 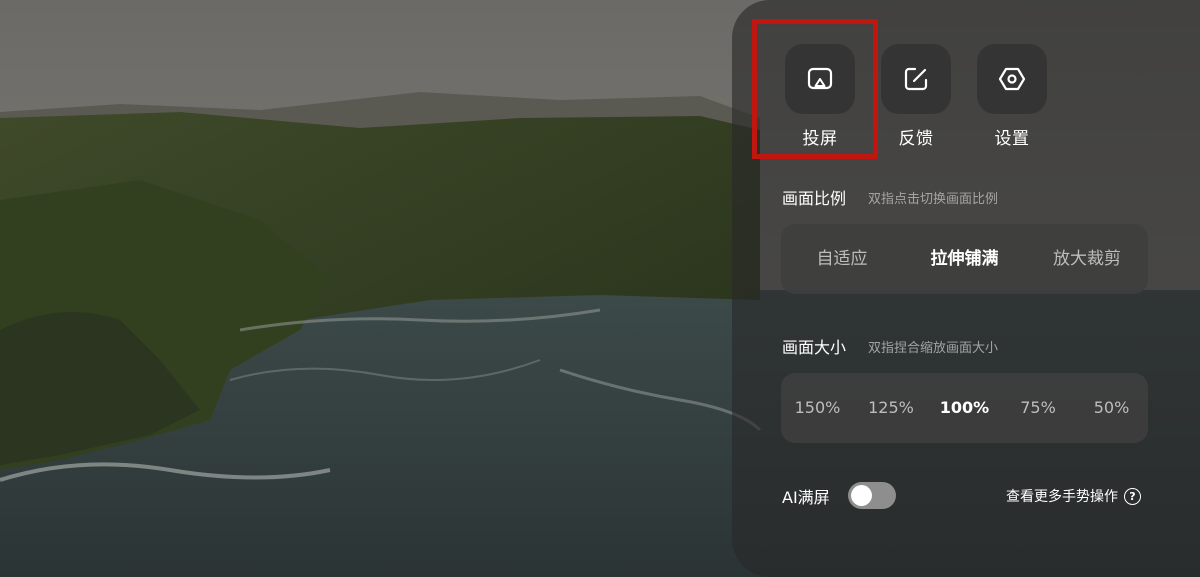 What do you see at coordinates (1132, 496) in the screenshot?
I see `help-icon: ?` at bounding box center [1132, 496].